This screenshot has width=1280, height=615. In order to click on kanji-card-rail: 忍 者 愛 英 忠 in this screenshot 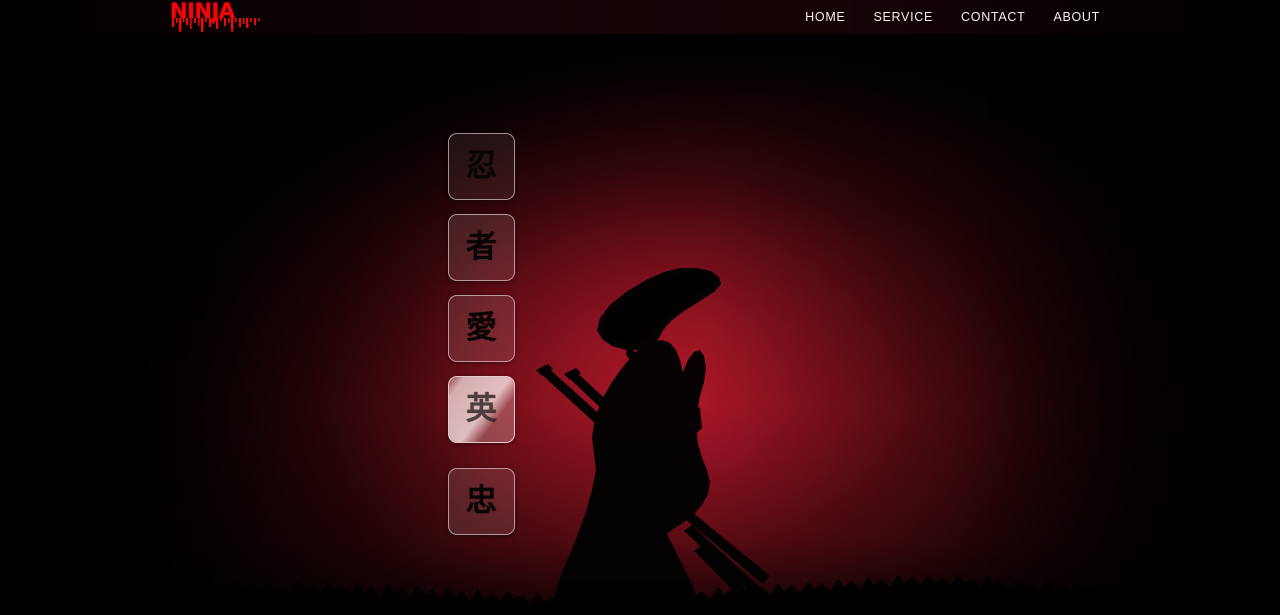, I will do `click(481, 334)`.